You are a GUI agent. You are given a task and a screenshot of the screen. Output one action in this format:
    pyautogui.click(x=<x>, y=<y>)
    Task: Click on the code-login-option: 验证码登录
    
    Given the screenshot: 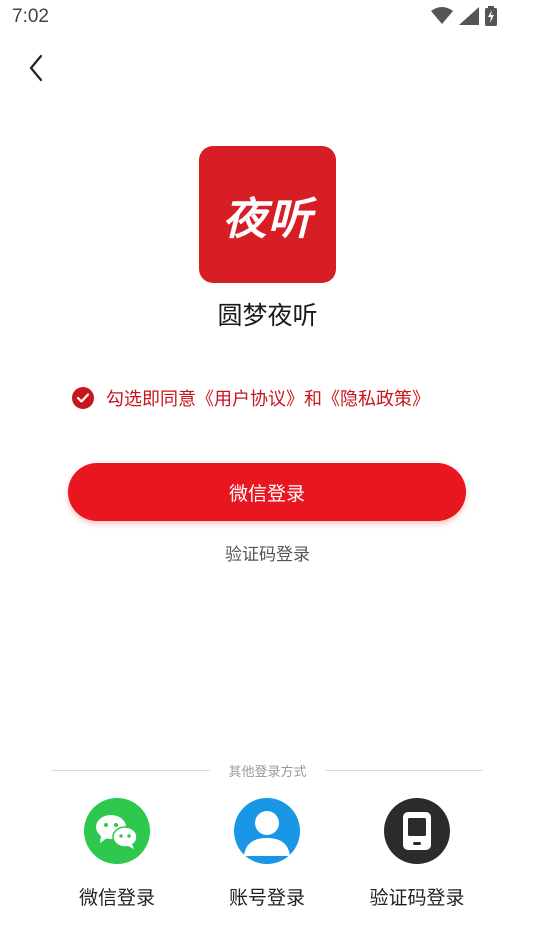 What is the action you would take?
    pyautogui.click(x=417, y=854)
    